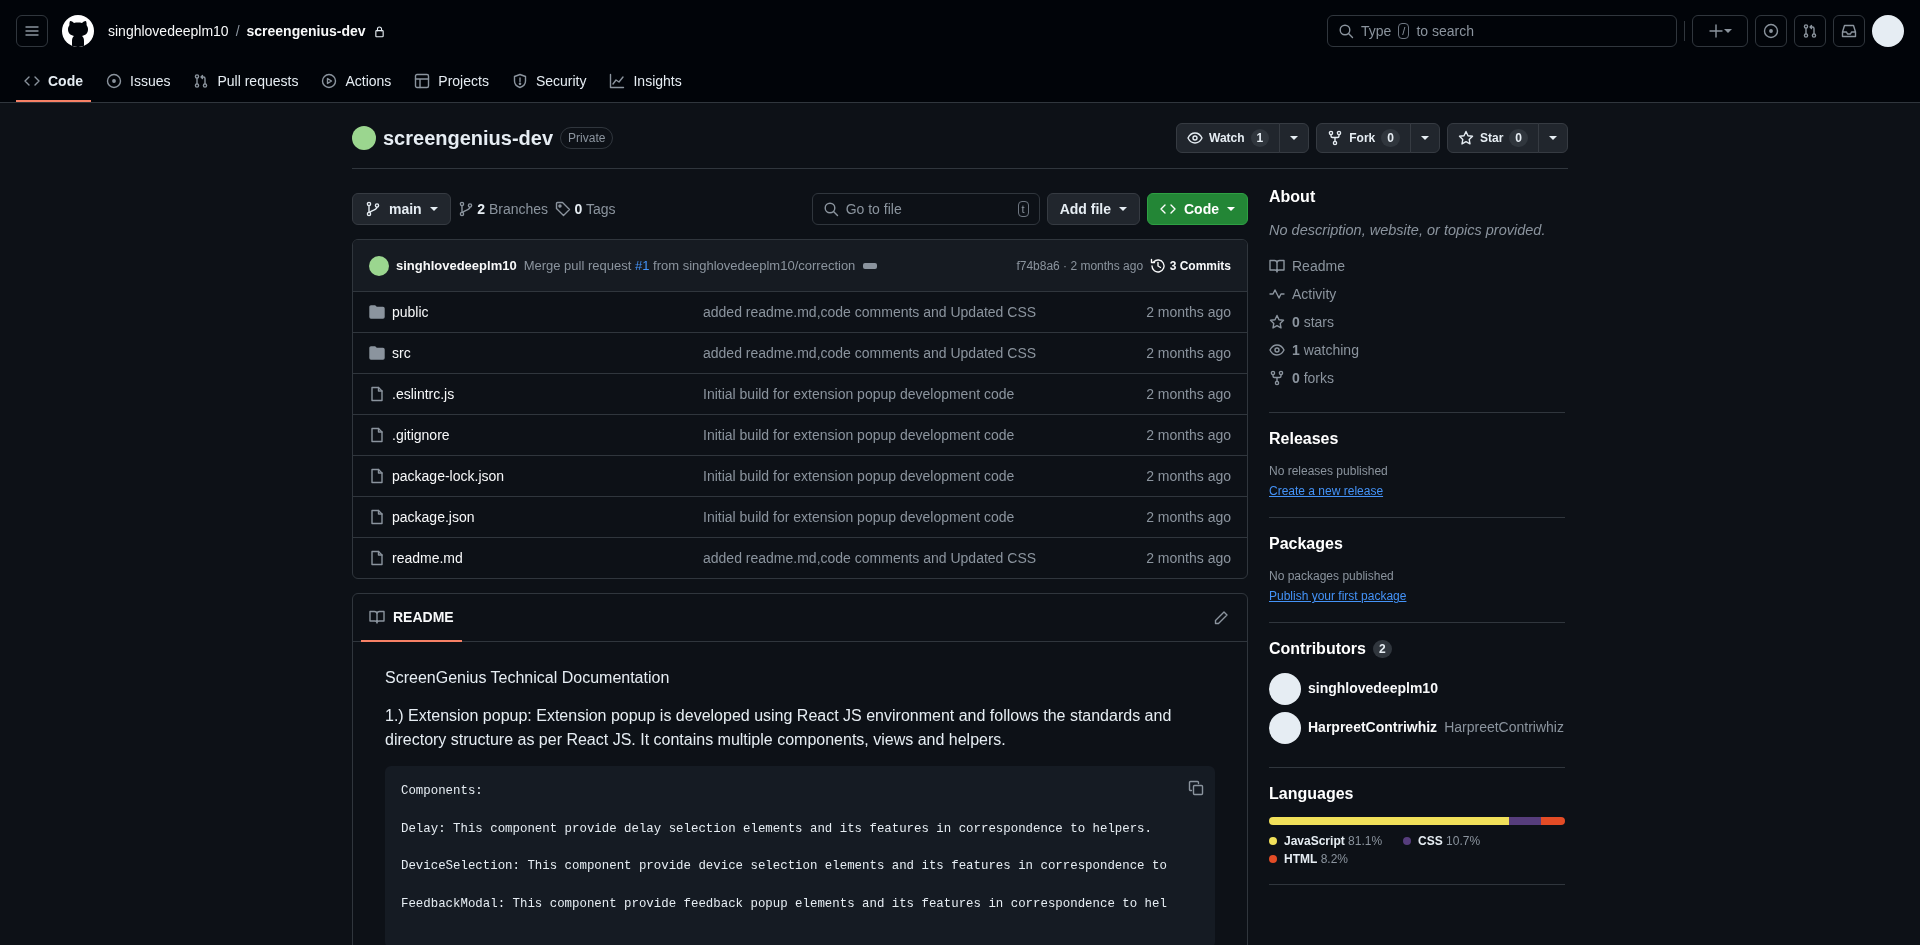 The height and width of the screenshot is (945, 1920). Describe the element at coordinates (379, 31) in the screenshot. I see `lock-icon` at that location.